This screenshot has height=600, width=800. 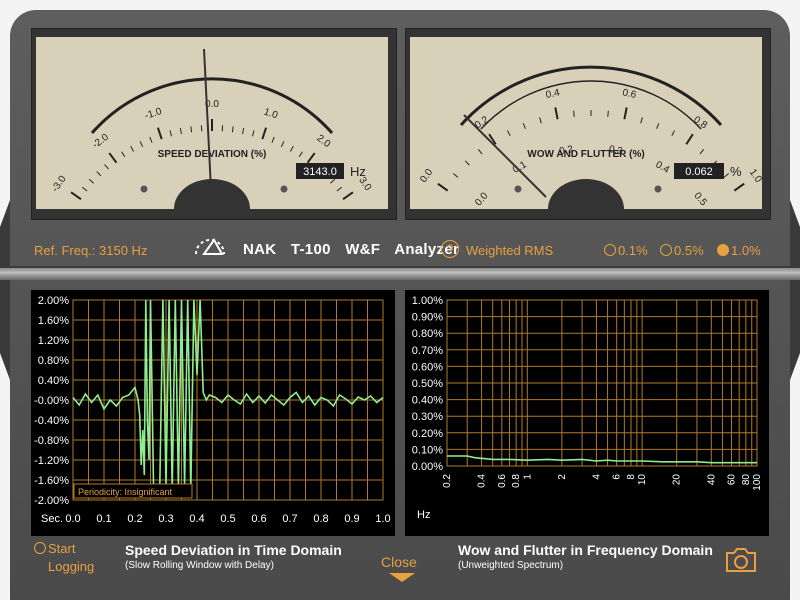 What do you see at coordinates (199, 565) in the screenshot?
I see `time-chart-subtitle: (Slow Rolling Window with Delay)` at bounding box center [199, 565].